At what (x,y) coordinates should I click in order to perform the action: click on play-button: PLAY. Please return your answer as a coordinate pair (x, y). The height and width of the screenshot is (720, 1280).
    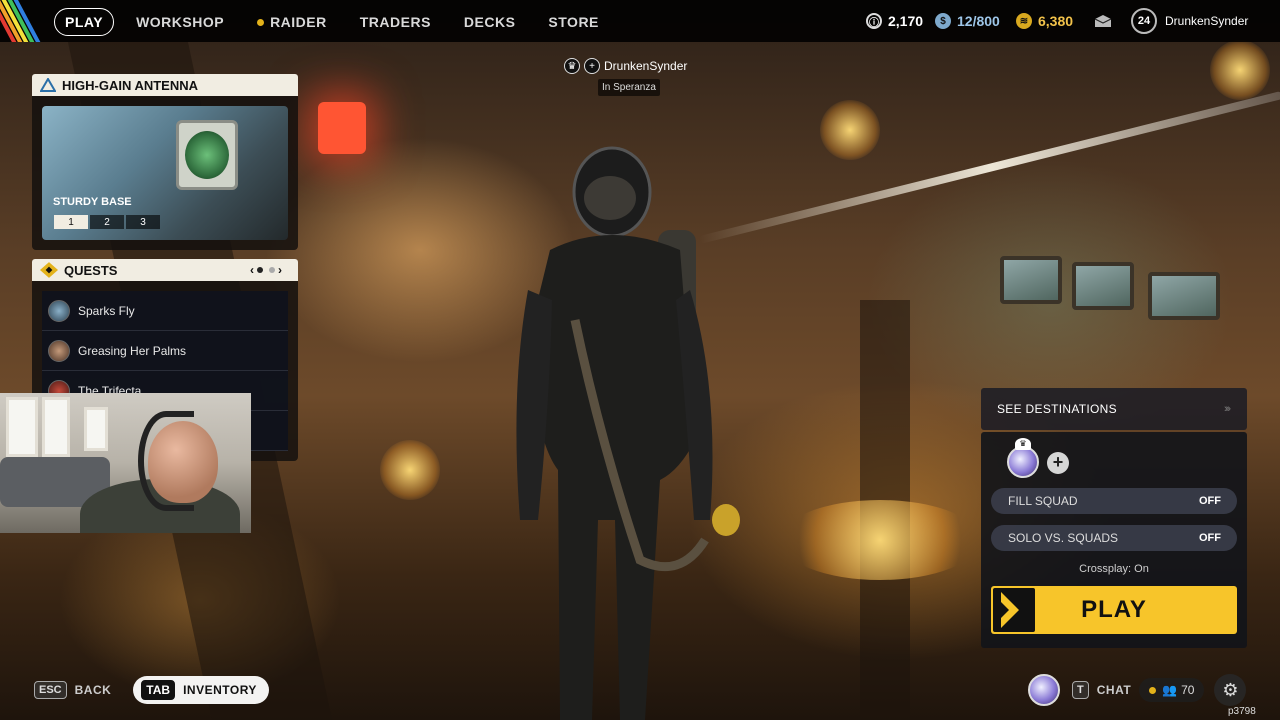
    Looking at the image, I should click on (1114, 610).